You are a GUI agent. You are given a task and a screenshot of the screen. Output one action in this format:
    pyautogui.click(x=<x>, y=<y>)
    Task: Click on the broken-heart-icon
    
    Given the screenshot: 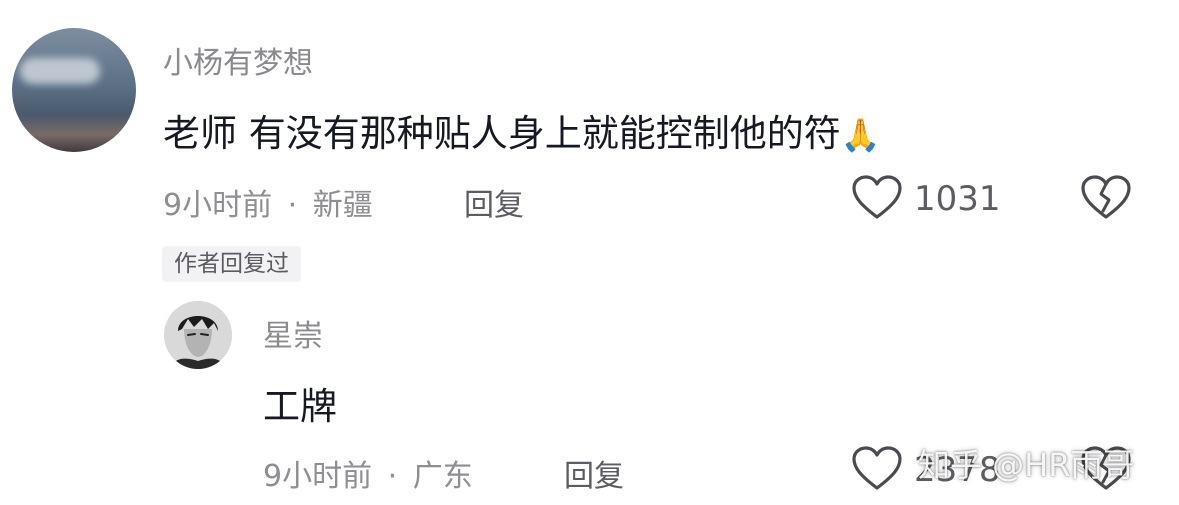 What is the action you would take?
    pyautogui.click(x=1106, y=197)
    